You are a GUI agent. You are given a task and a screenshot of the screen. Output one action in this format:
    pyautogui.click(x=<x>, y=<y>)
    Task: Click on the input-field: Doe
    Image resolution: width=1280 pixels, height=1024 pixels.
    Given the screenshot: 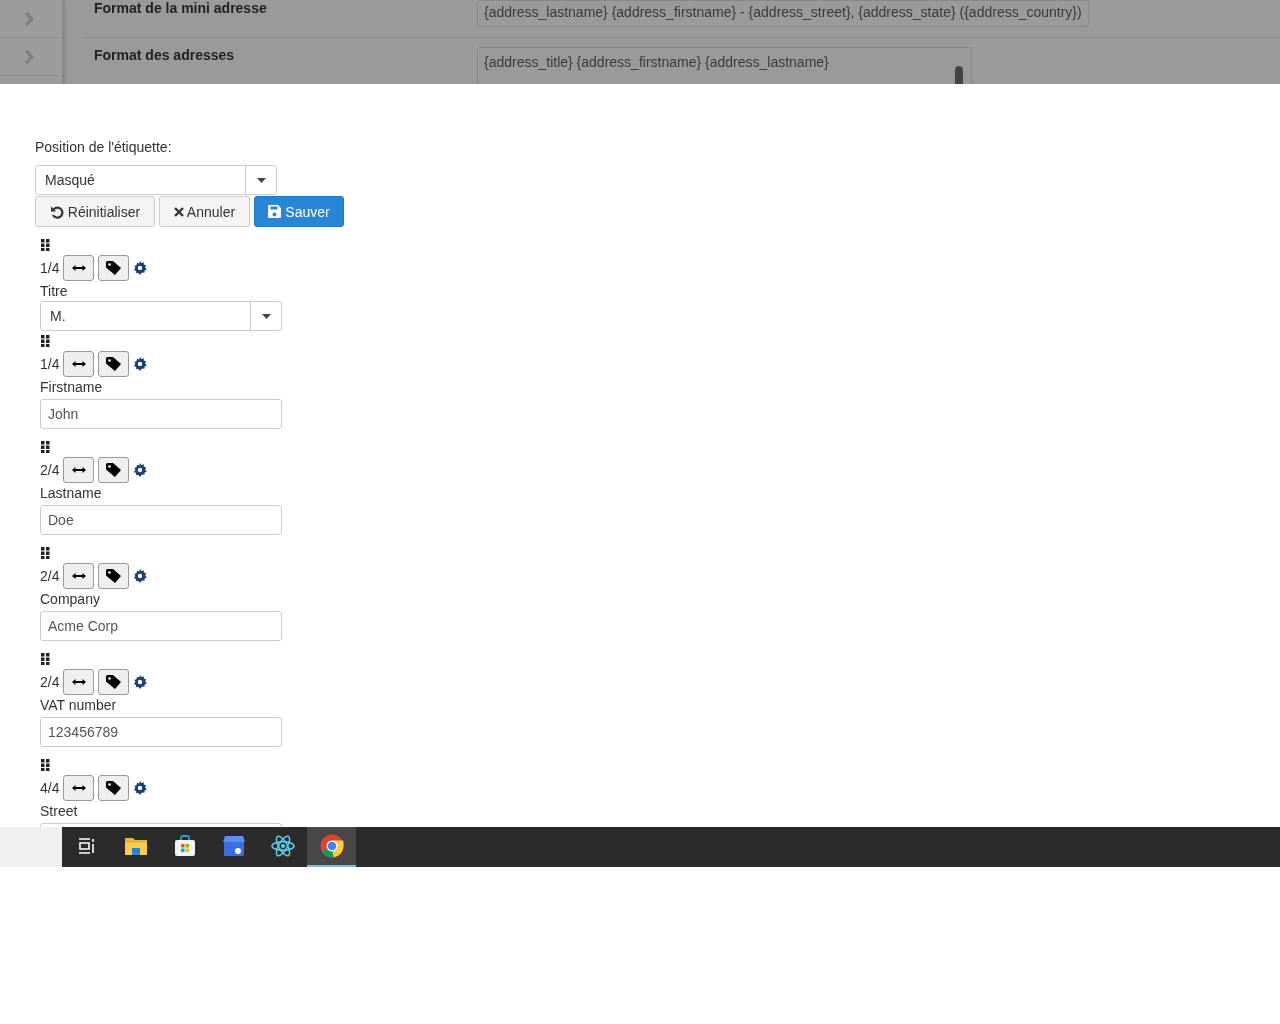 What is the action you would take?
    pyautogui.click(x=161, y=520)
    